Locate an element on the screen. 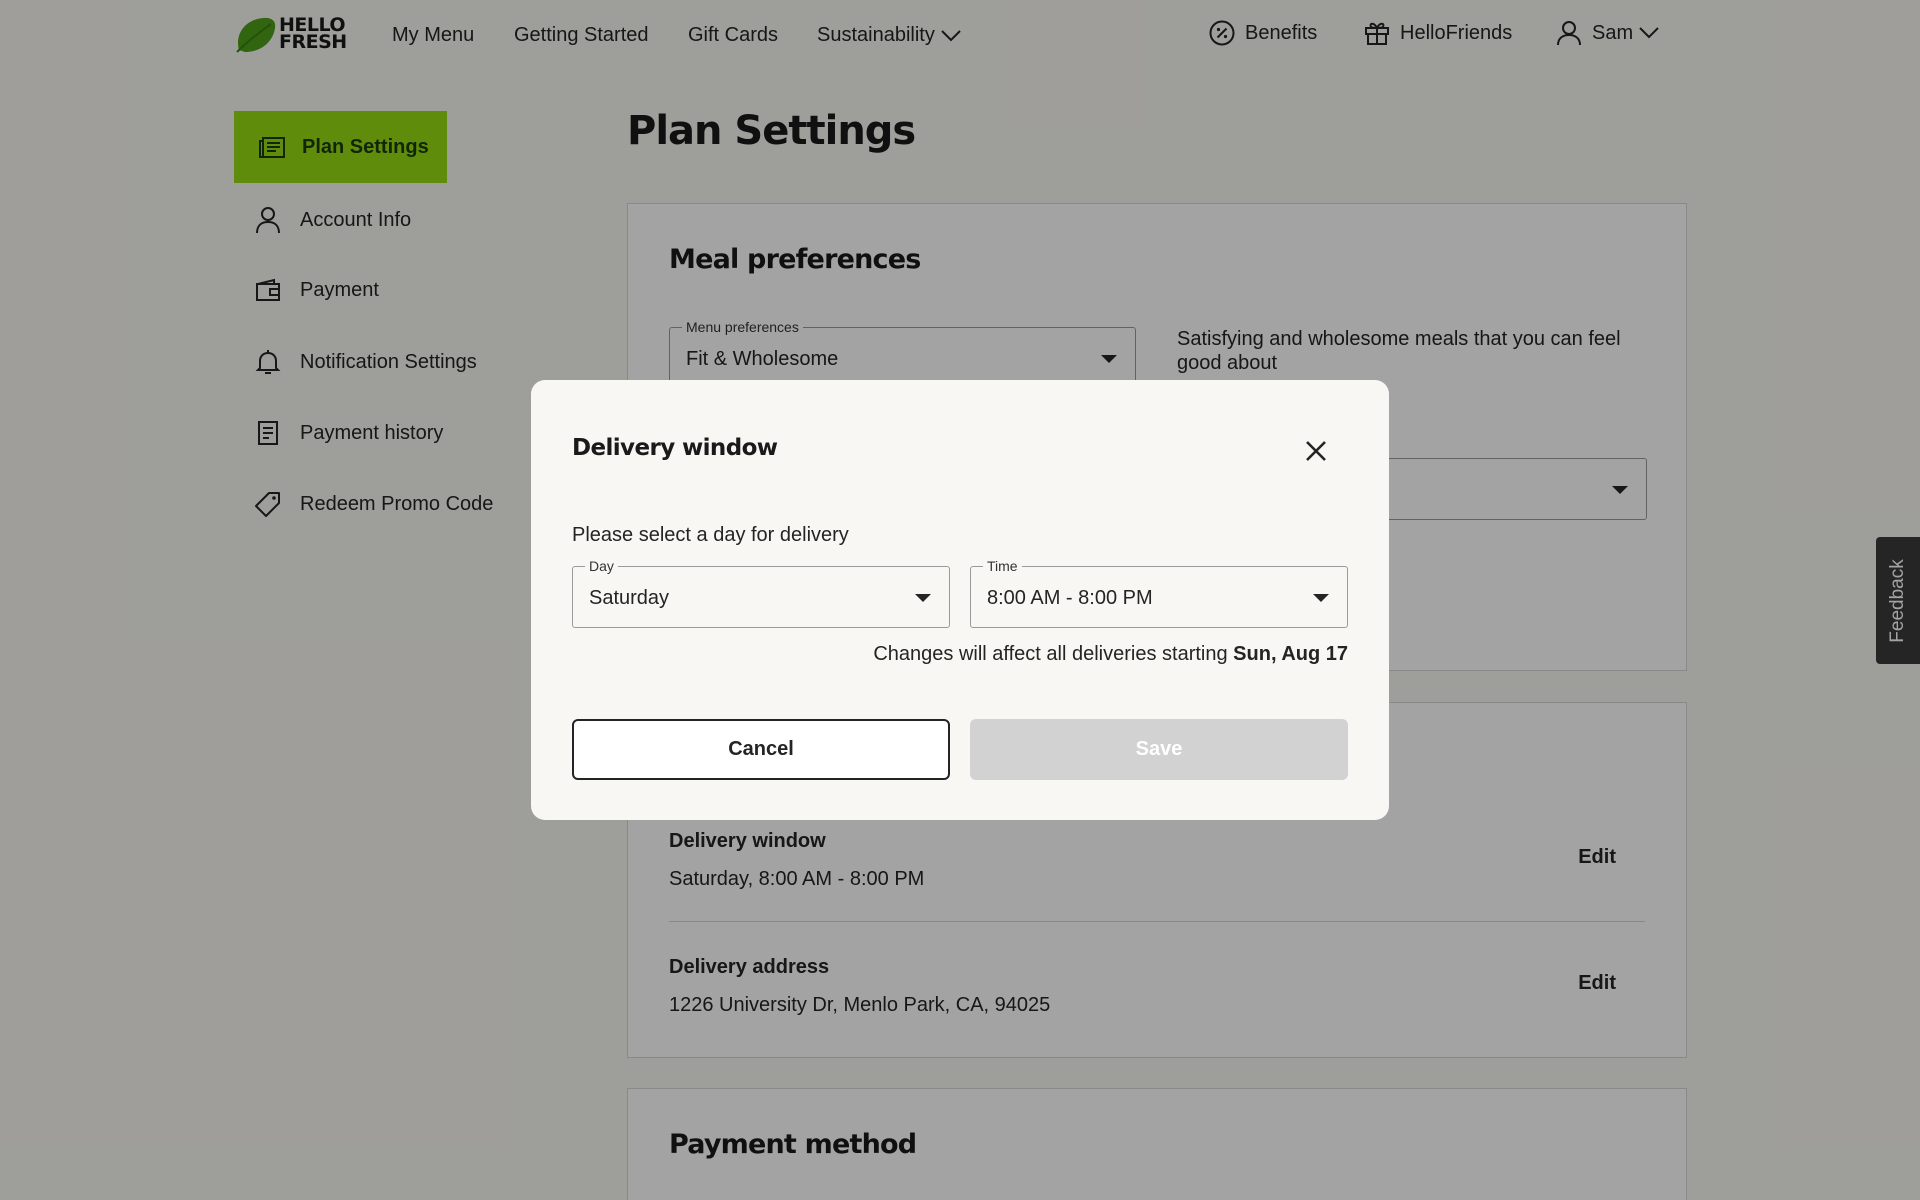  time-legend: Time is located at coordinates (1002, 566).